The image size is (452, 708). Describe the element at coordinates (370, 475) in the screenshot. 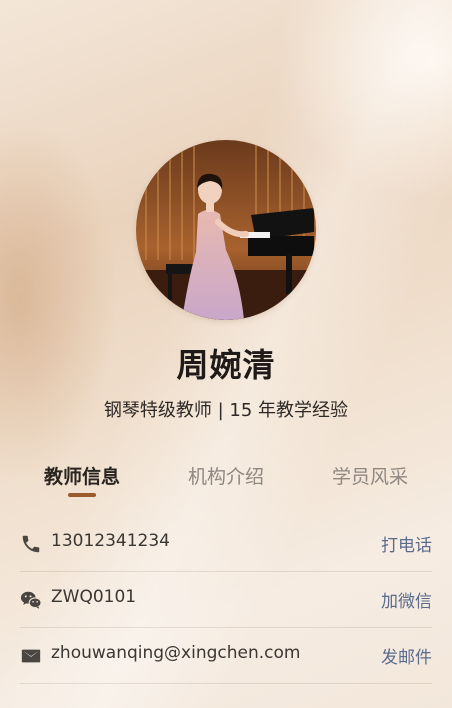

I see `tab-student-showcase: 学员风采` at that location.